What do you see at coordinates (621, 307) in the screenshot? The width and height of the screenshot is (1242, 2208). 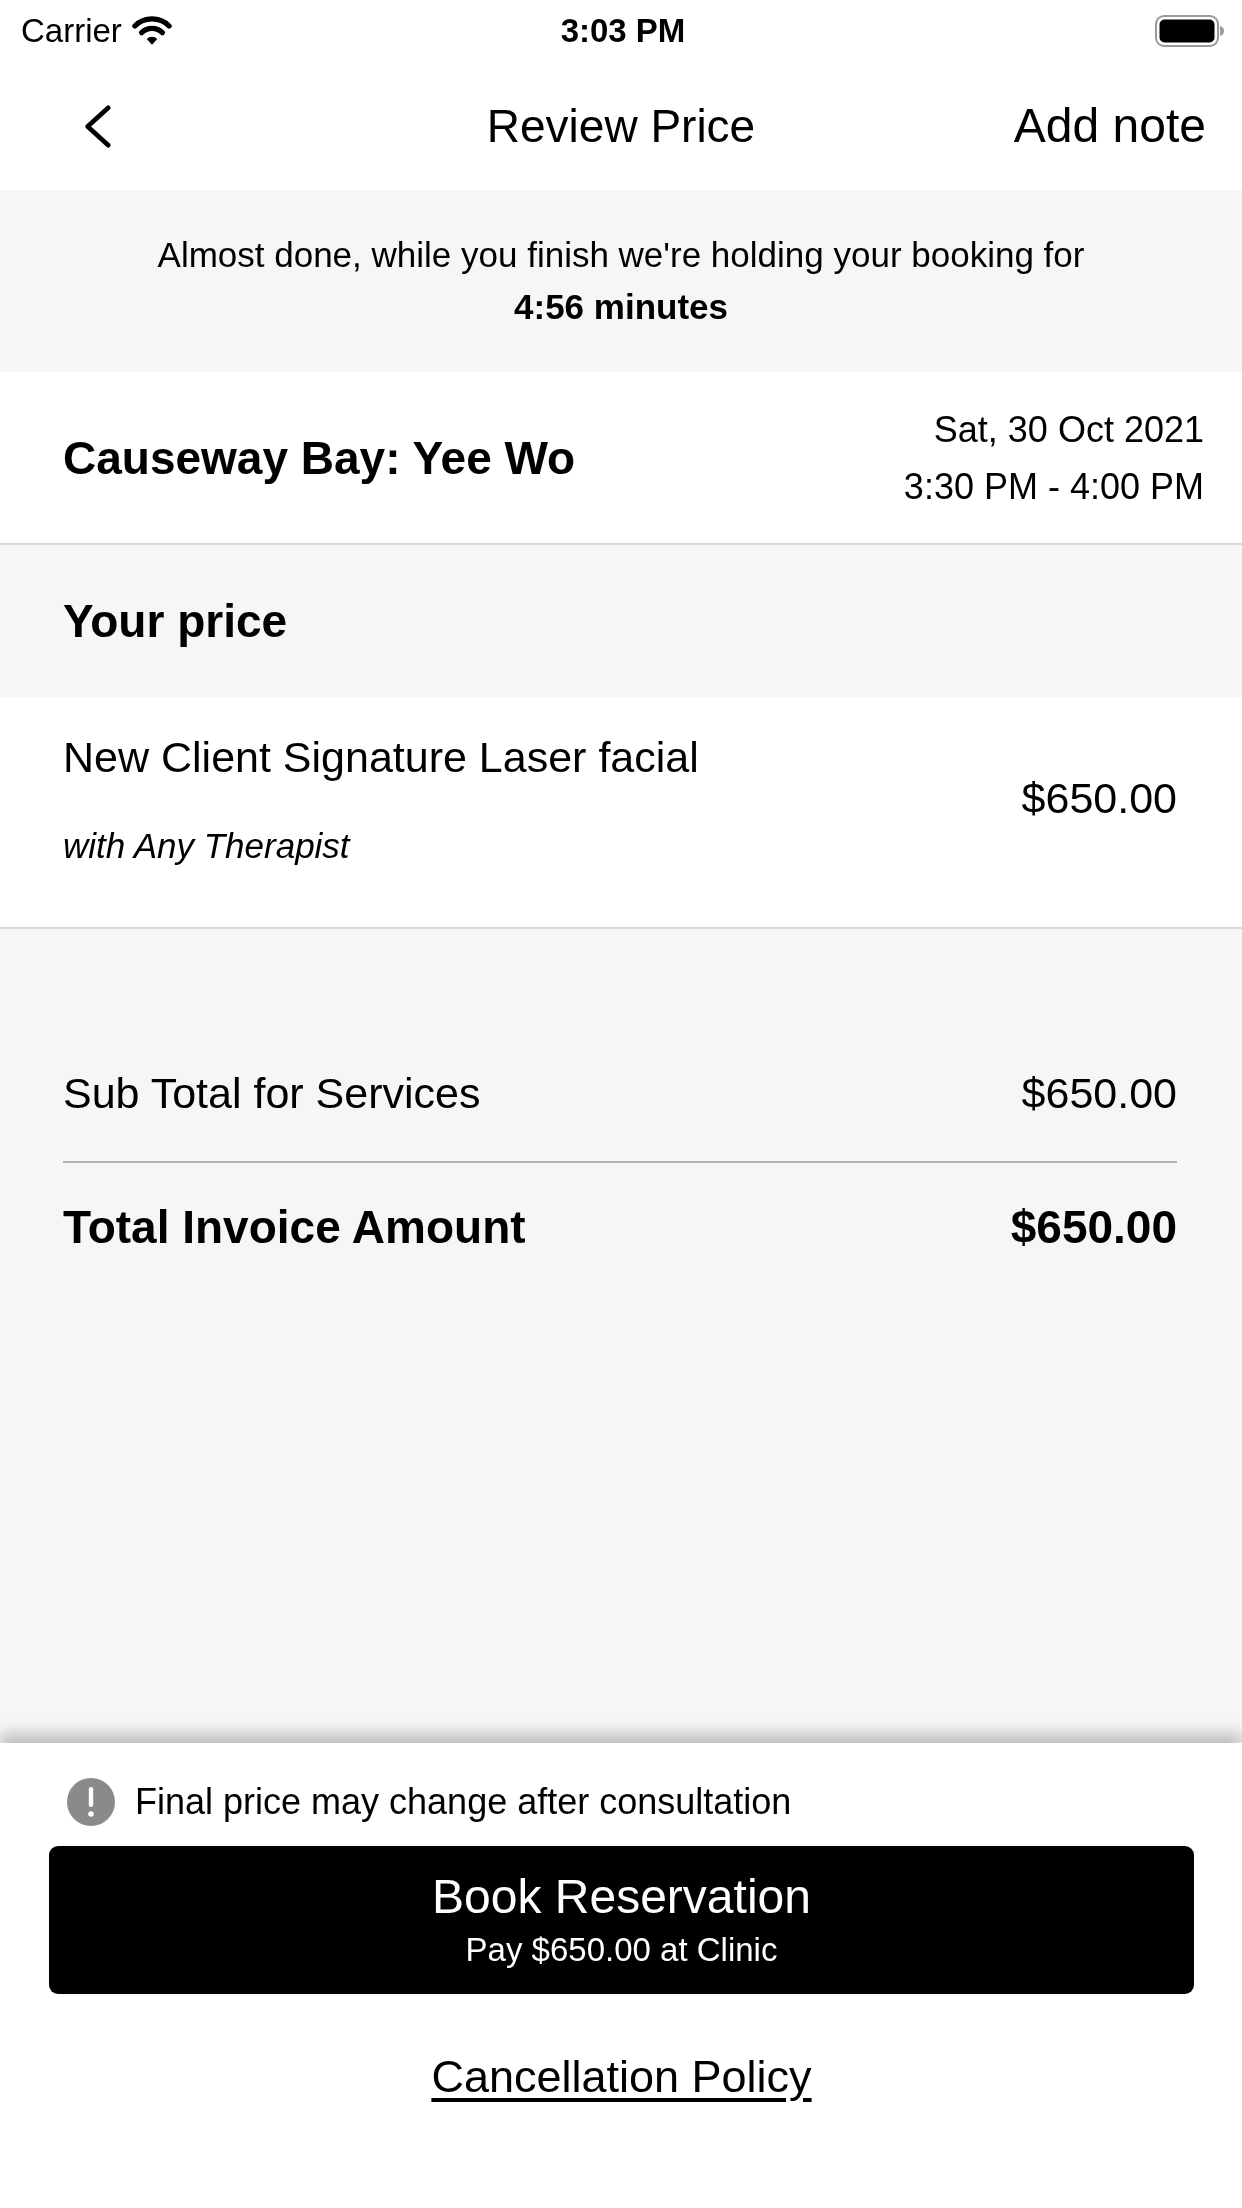 I see `hold-countdown: 4:56 minutes` at bounding box center [621, 307].